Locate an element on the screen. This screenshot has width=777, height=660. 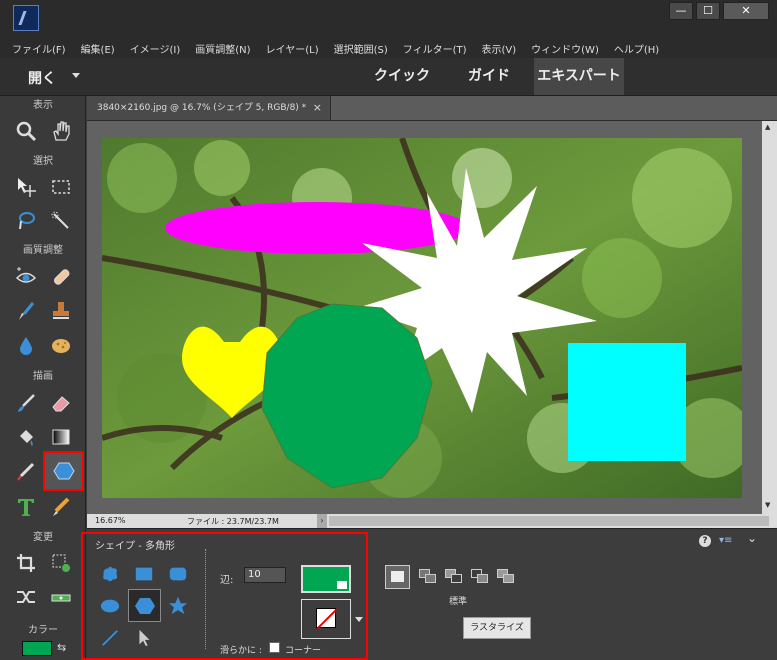
new-shape-layer-button is located at coordinates (397, 577).